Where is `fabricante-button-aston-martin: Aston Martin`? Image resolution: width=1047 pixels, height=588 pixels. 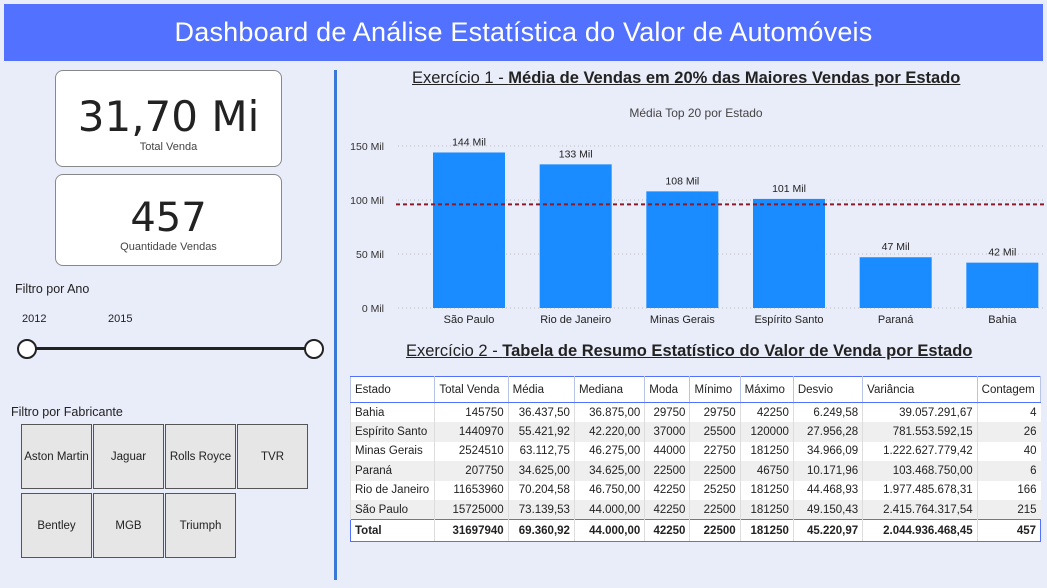
fabricante-button-aston-martin: Aston Martin is located at coordinates (56, 456).